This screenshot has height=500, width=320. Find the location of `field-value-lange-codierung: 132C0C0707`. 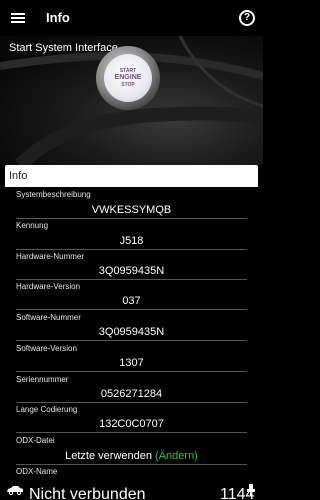

field-value-lange-codierung: 132C0C0707 is located at coordinates (131, 424).